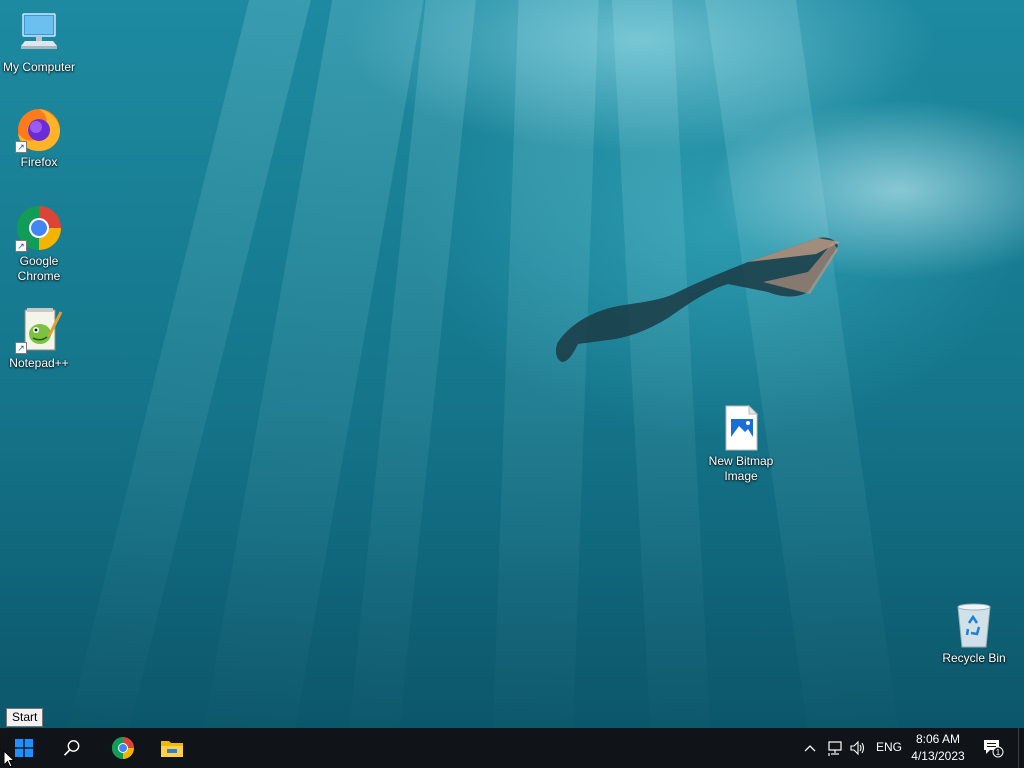  I want to click on network-icon, so click(835, 748).